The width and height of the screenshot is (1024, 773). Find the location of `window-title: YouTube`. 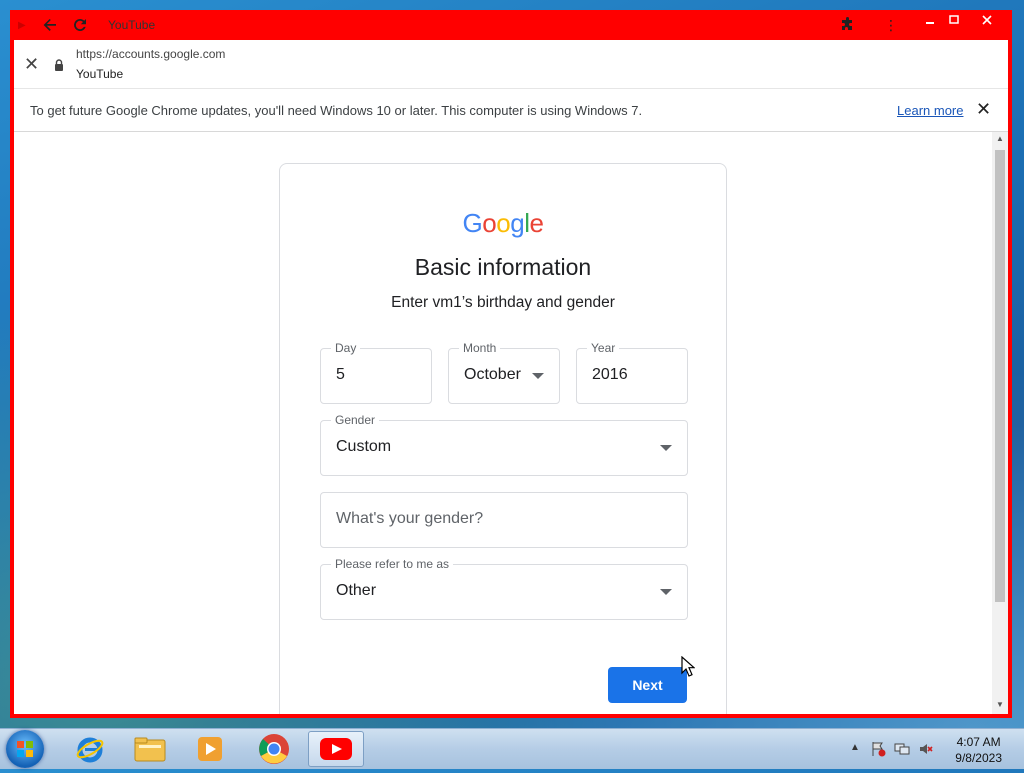

window-title: YouTube is located at coordinates (132, 25).